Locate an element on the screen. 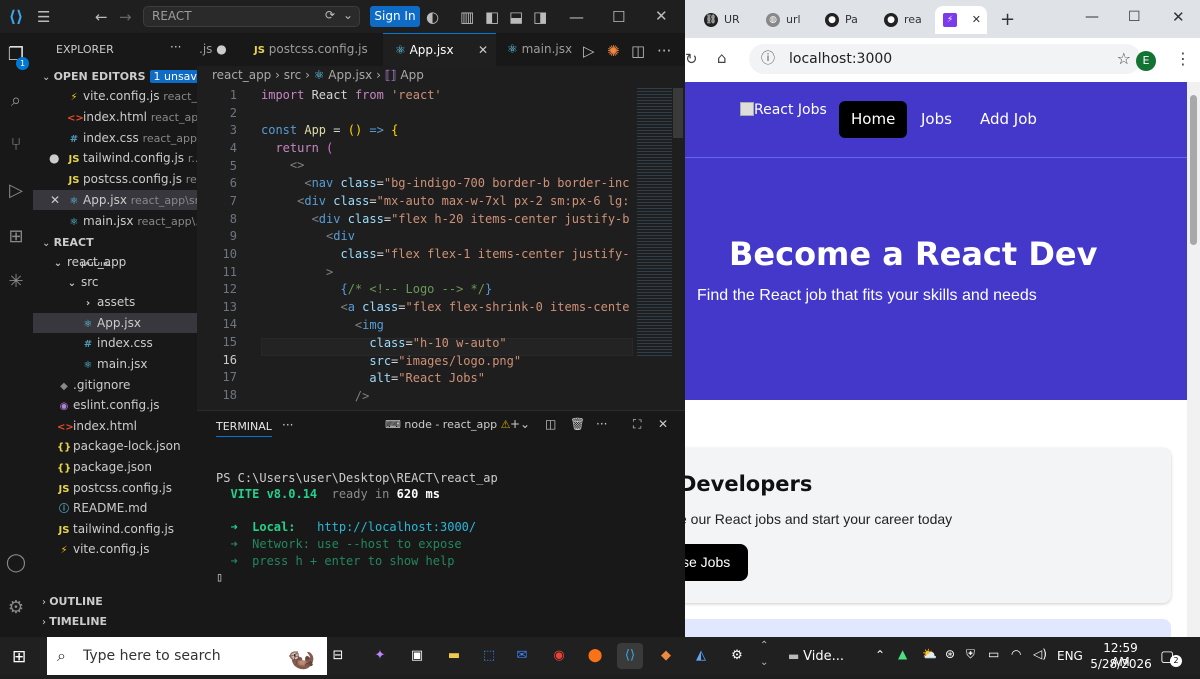 This screenshot has width=1200, height=679. maximize-icon: ☐ is located at coordinates (1134, 17).